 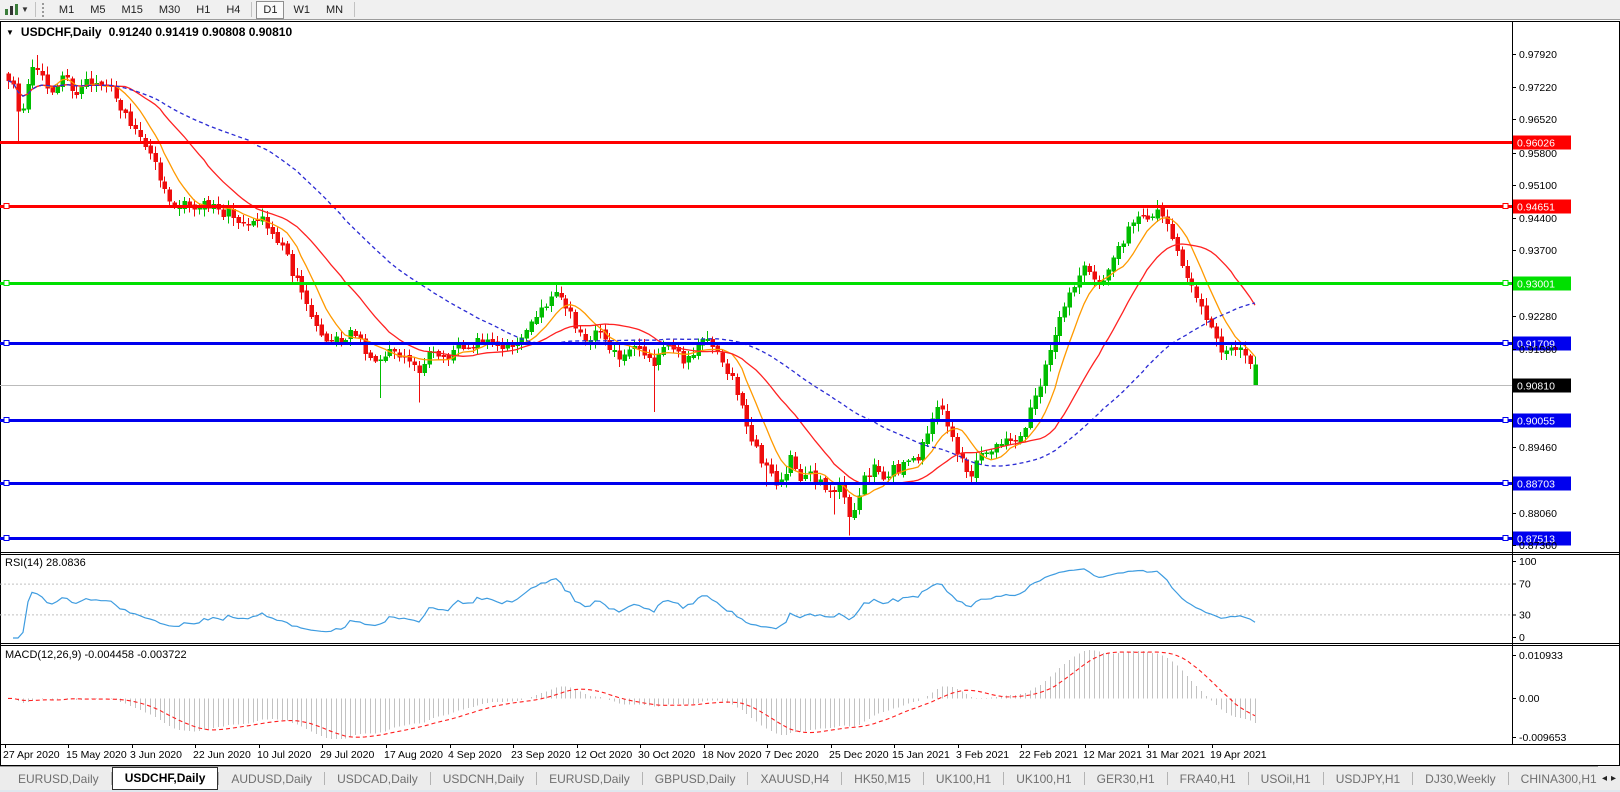 What do you see at coordinates (475, 755) in the screenshot?
I see `date-axis-label: 4 Sep 2020` at bounding box center [475, 755].